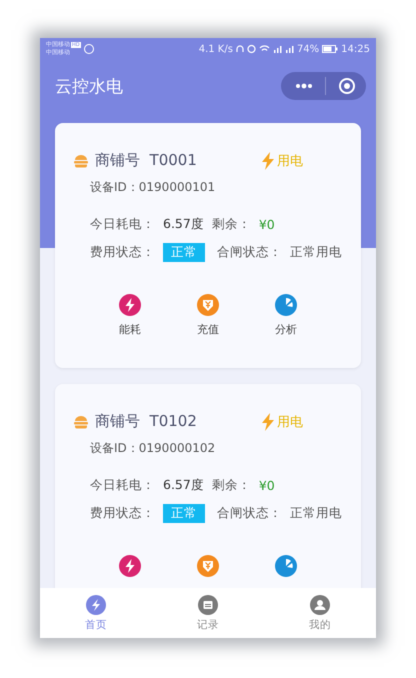 Image resolution: width=416 pixels, height=678 pixels. What do you see at coordinates (323, 86) in the screenshot?
I see `capsule-menu` at bounding box center [323, 86].